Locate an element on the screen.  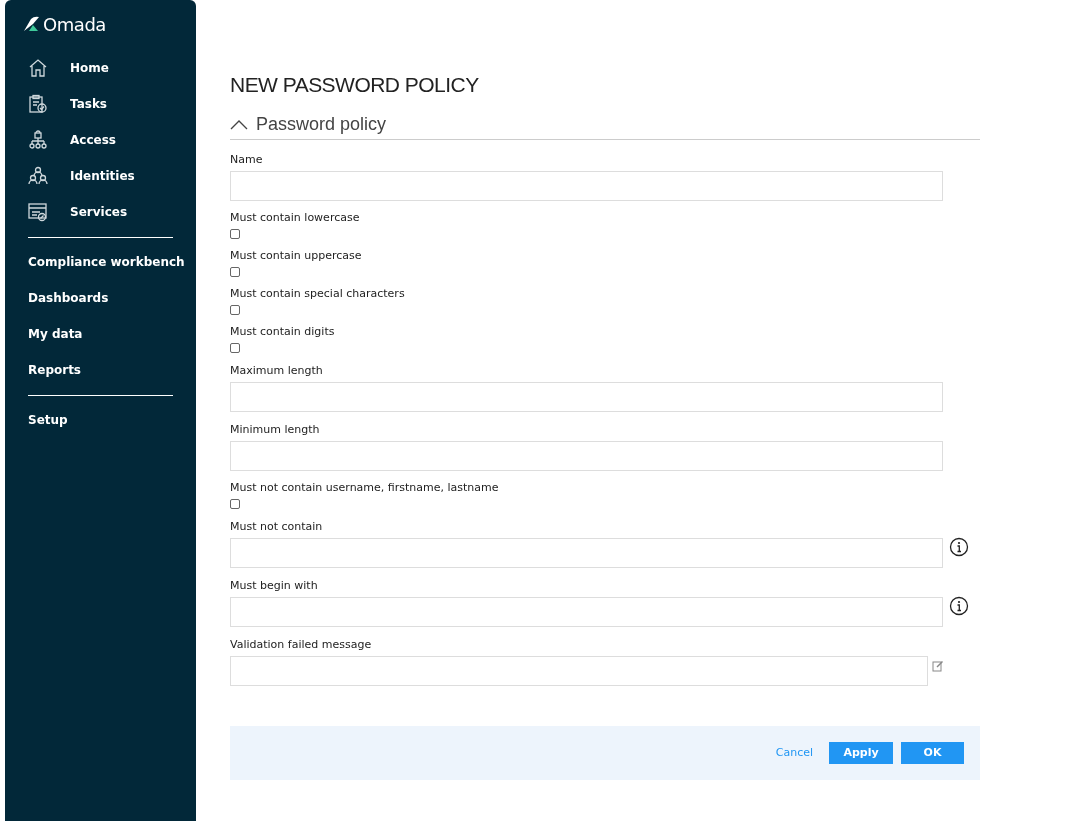
nav-item: Tasks is located at coordinates (100, 104).